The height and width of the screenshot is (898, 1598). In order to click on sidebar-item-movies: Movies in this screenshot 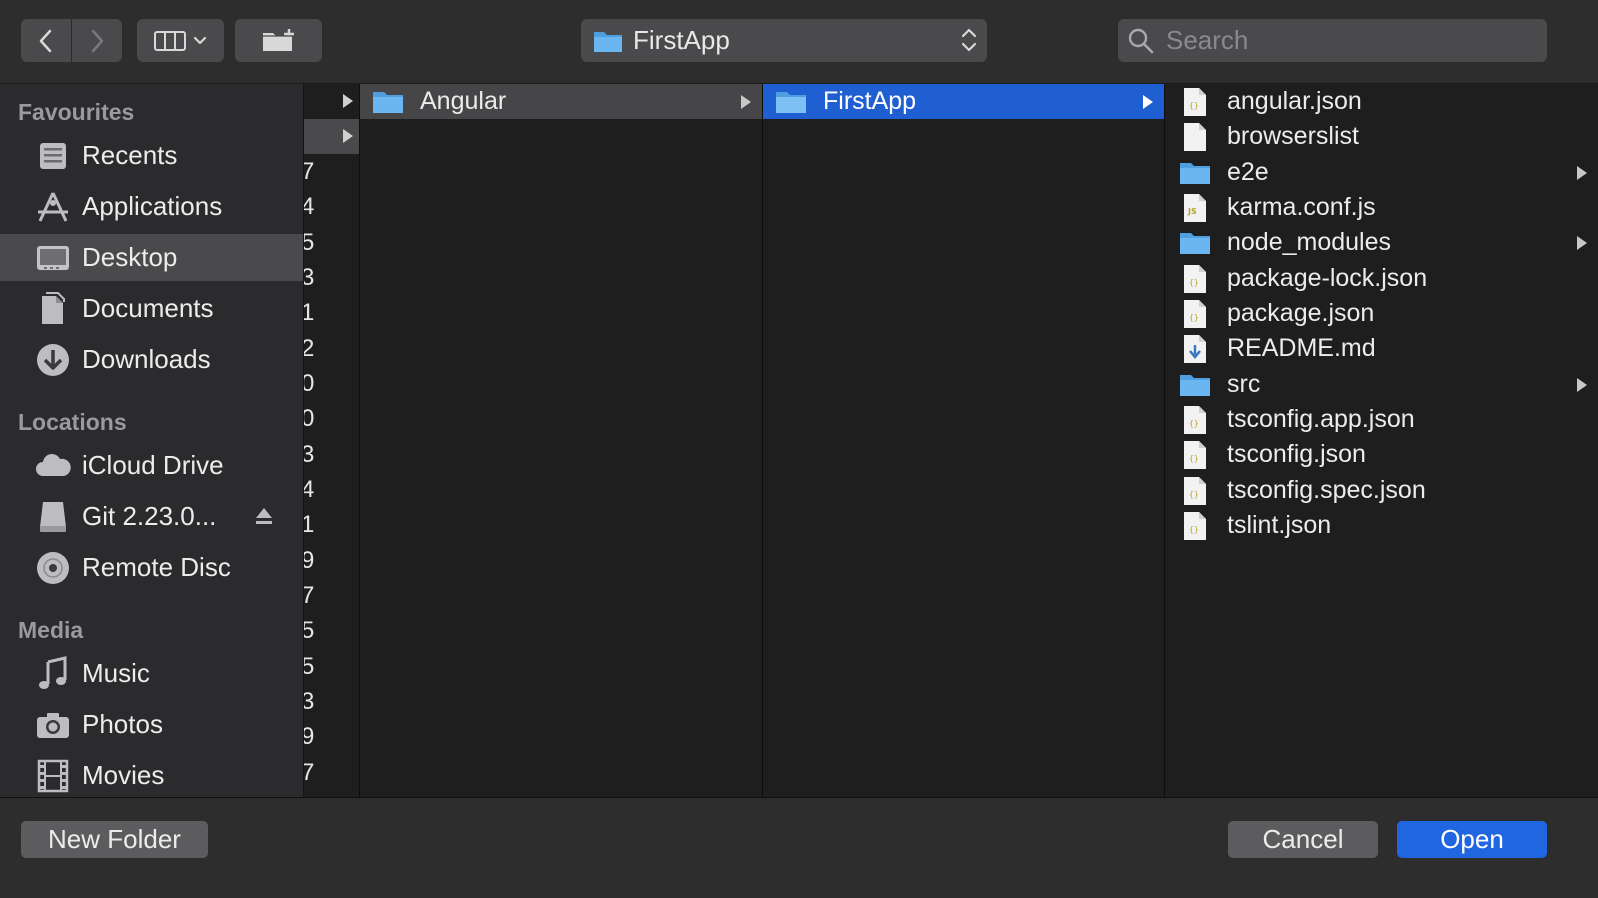, I will do `click(151, 775)`.